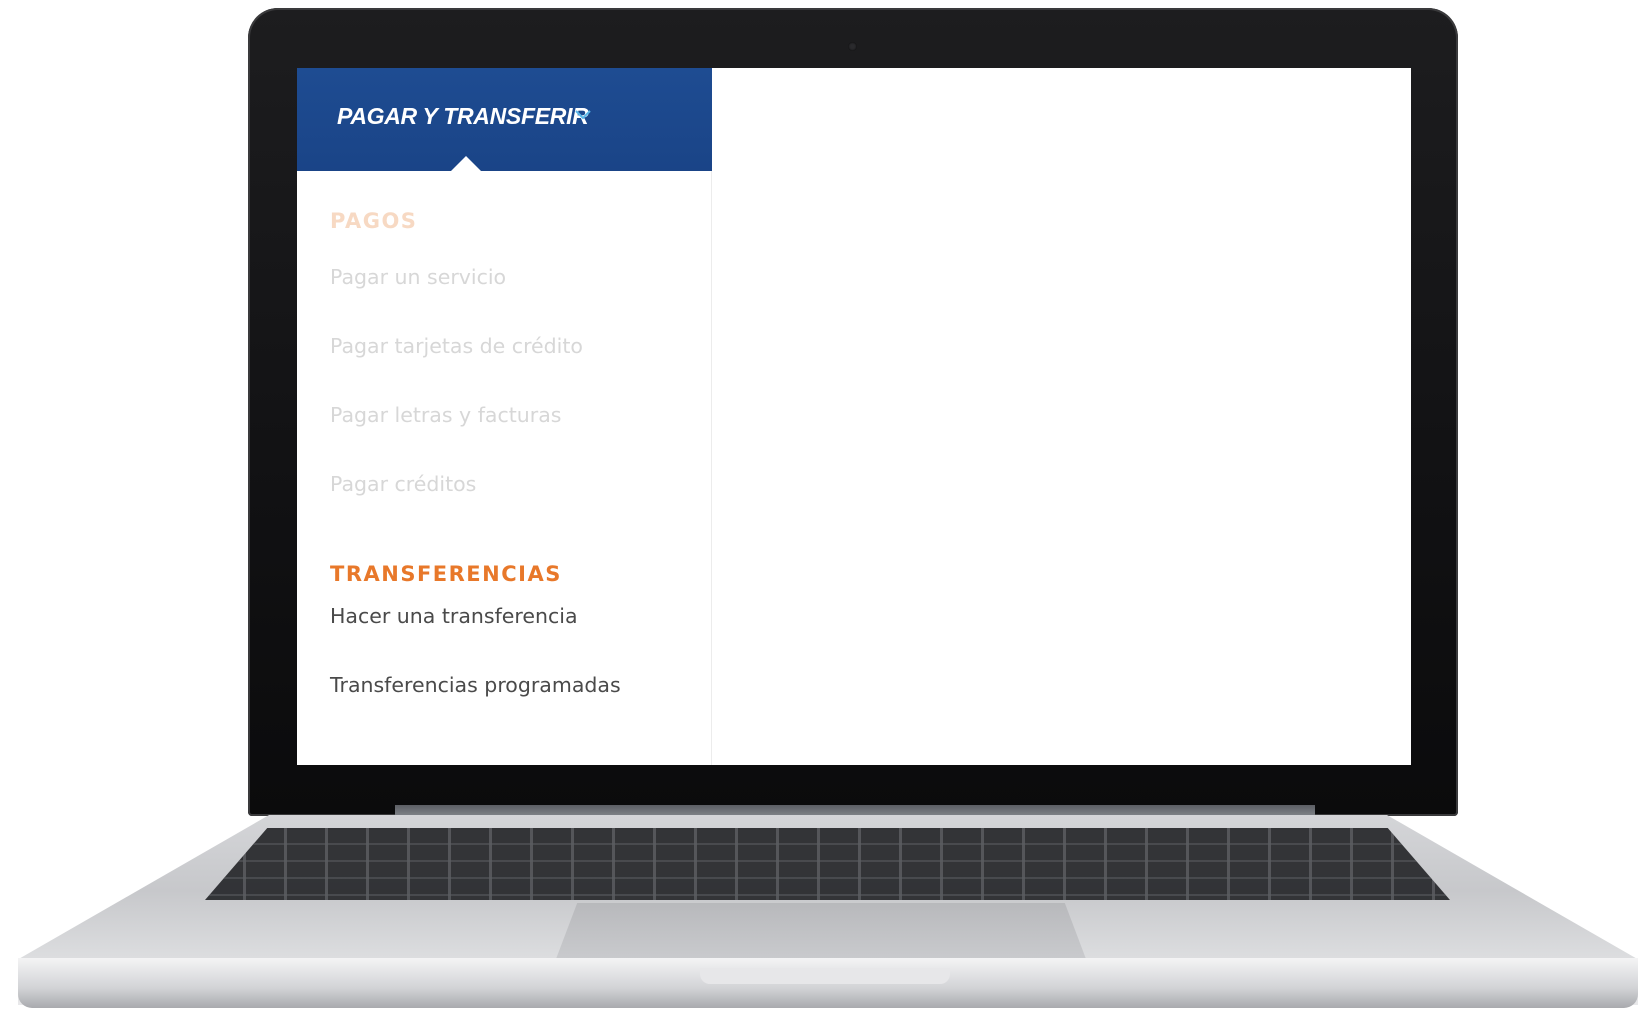  What do you see at coordinates (583, 115) in the screenshot?
I see `chevron-down-icon` at bounding box center [583, 115].